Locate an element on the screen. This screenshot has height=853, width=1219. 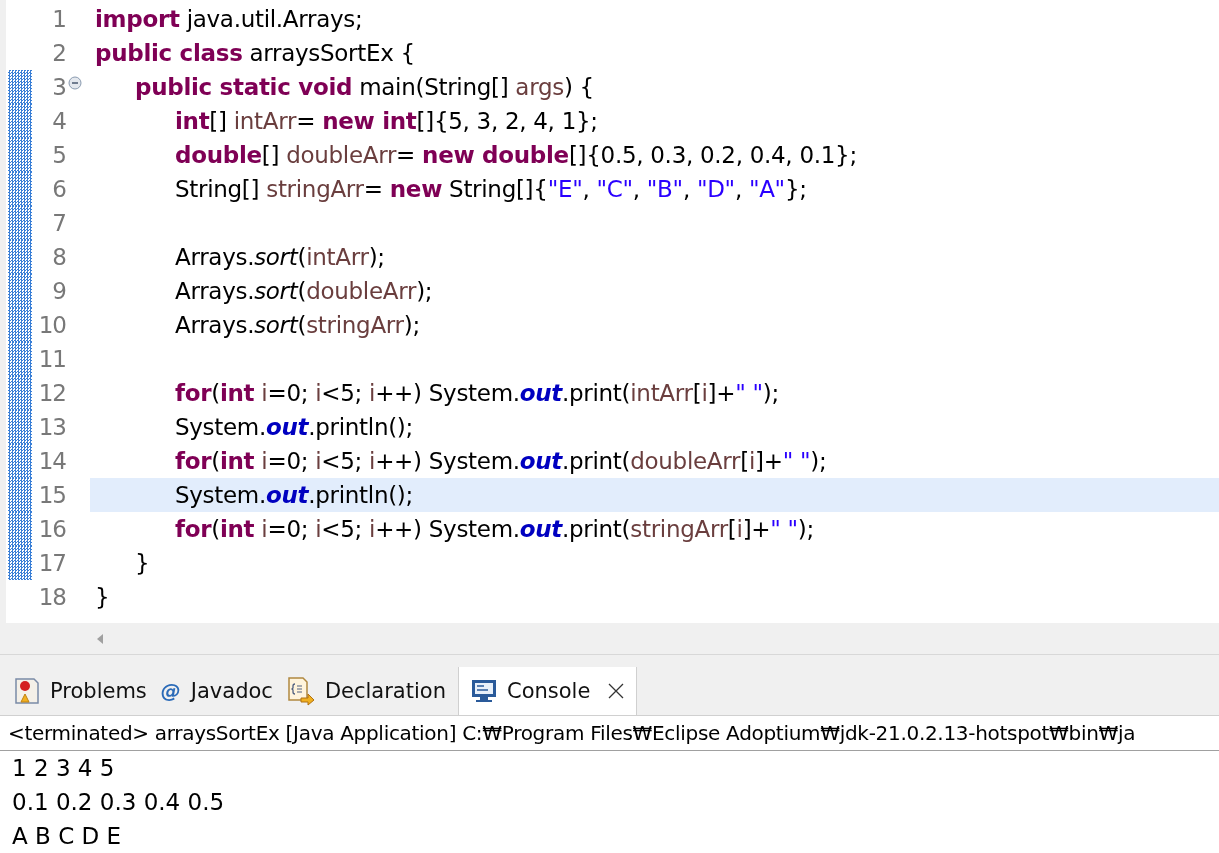
line-number: 18 is located at coordinates (51, 597).